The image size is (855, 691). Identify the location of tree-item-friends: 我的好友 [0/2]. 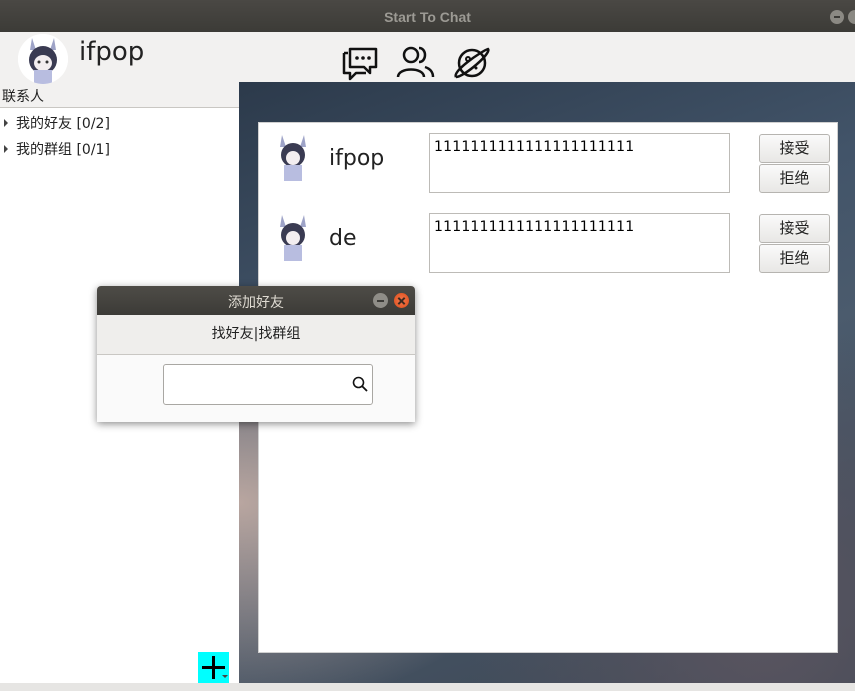
(57, 124).